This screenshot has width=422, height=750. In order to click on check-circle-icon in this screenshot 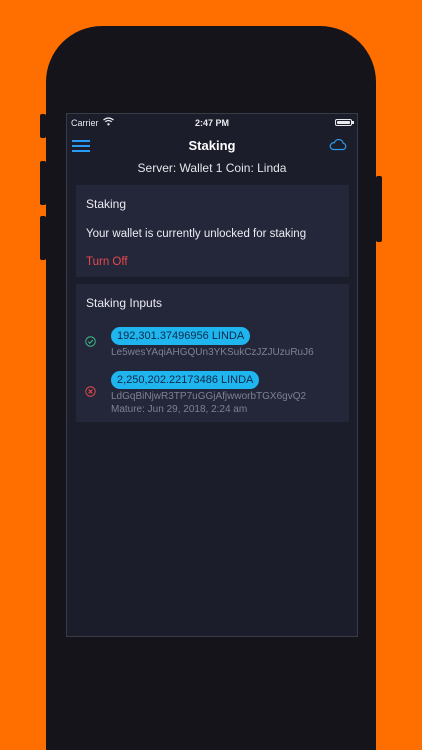, I will do `click(90, 341)`.